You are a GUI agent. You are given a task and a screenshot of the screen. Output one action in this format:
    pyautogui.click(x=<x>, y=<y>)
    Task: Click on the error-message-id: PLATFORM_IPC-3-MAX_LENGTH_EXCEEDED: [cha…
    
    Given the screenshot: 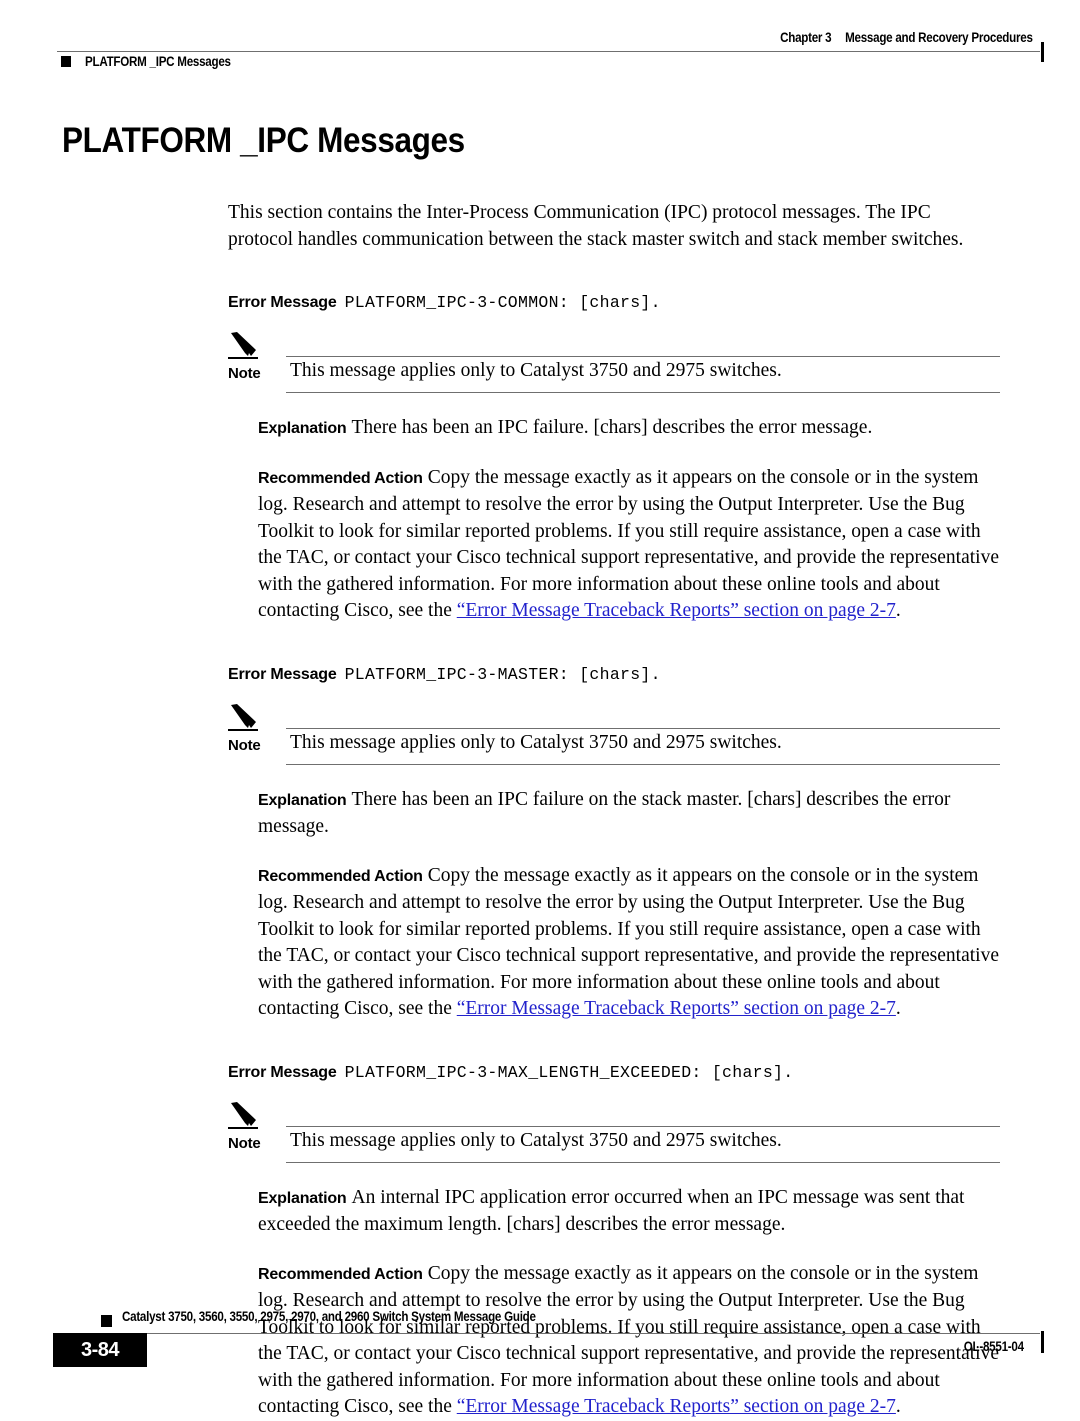 What is the action you would take?
    pyautogui.click(x=569, y=1072)
    